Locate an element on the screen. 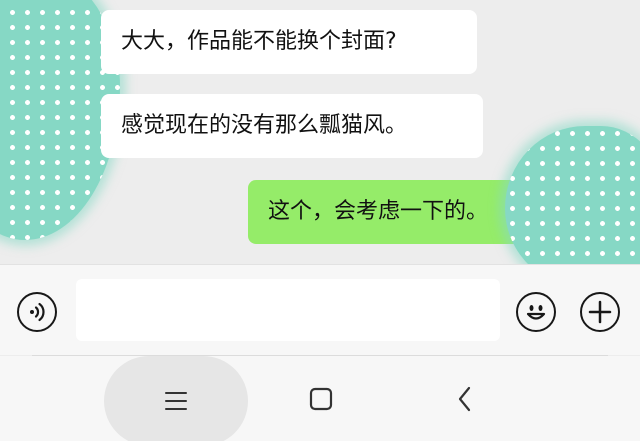 The width and height of the screenshot is (640, 441). emoji-button is located at coordinates (536, 312).